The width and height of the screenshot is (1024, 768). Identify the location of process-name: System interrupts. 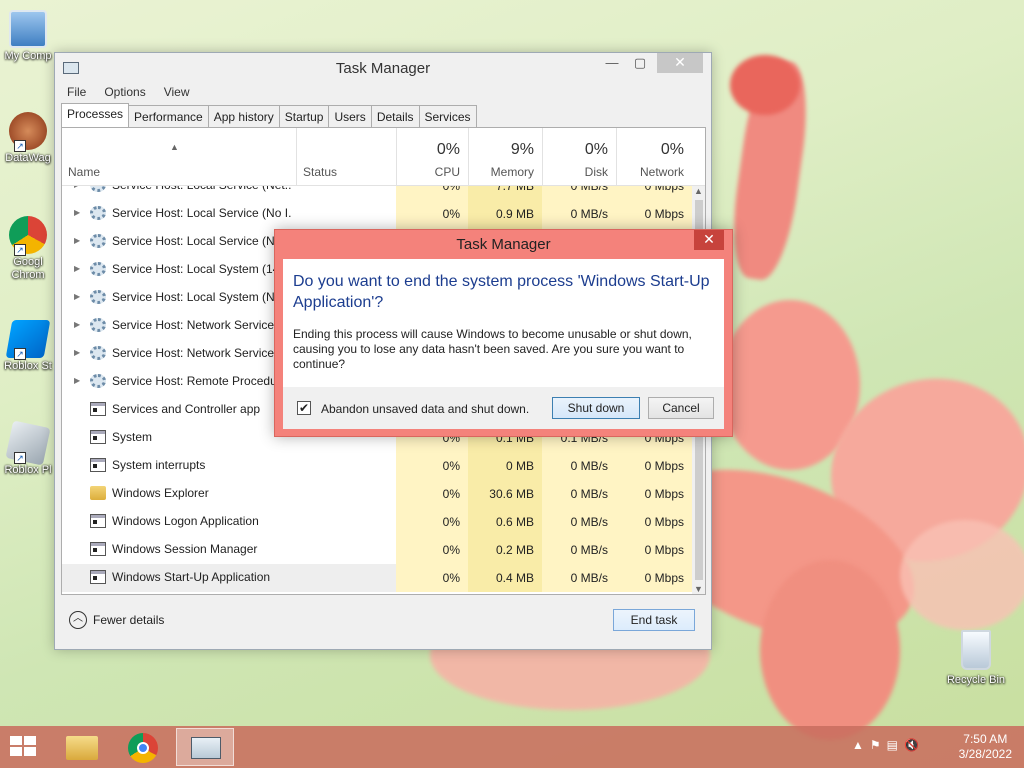
(159, 465).